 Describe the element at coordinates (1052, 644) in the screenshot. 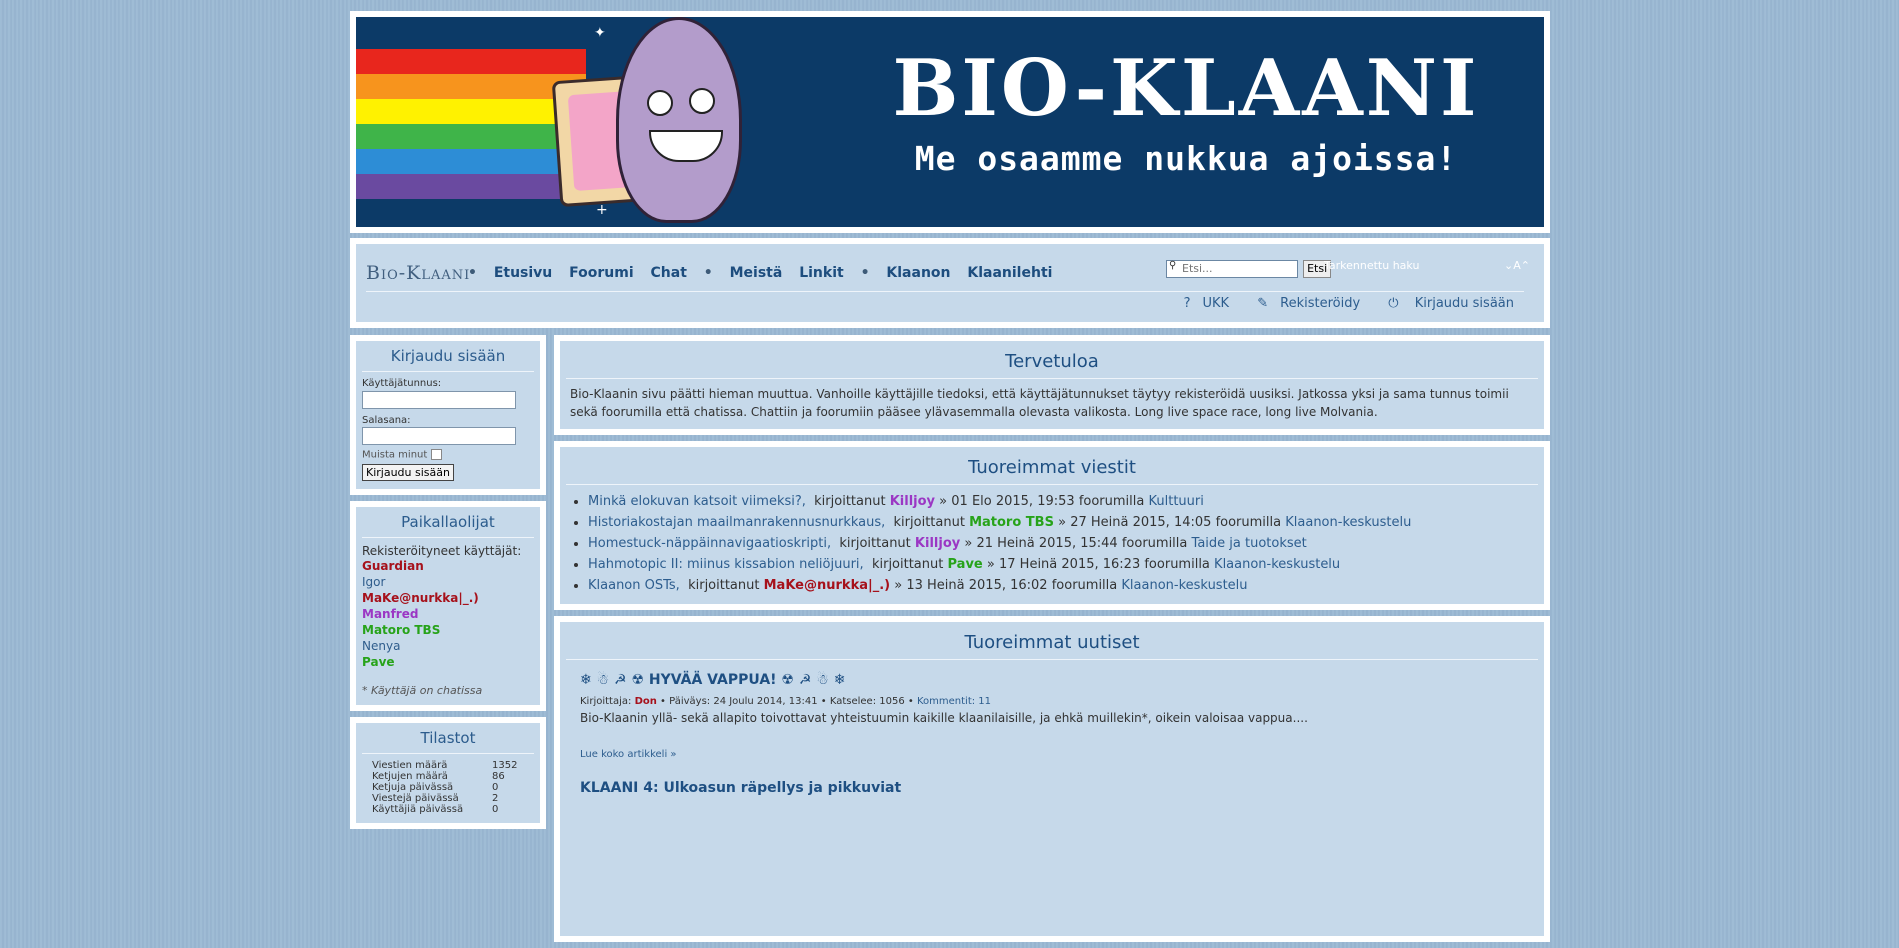

I see `news-title: Tuoreimmat uutiset` at that location.